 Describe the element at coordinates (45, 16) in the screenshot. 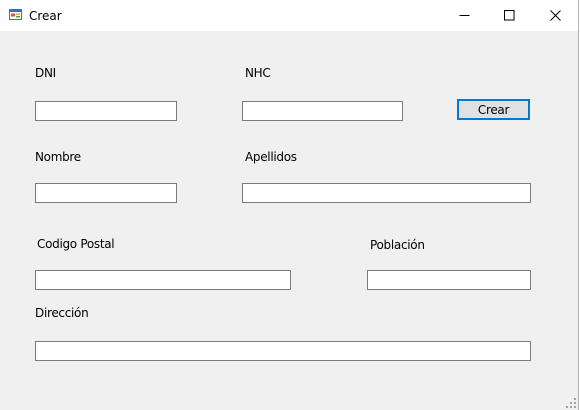

I see `window-title: Crear` at that location.